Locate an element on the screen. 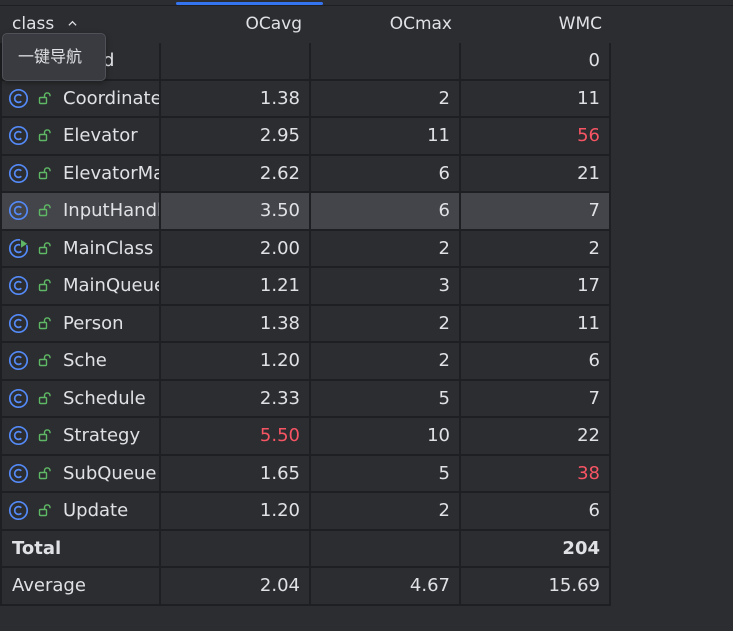 The image size is (733, 631). table-row: Strategy 5.50 10 22 is located at coordinates (306, 437).